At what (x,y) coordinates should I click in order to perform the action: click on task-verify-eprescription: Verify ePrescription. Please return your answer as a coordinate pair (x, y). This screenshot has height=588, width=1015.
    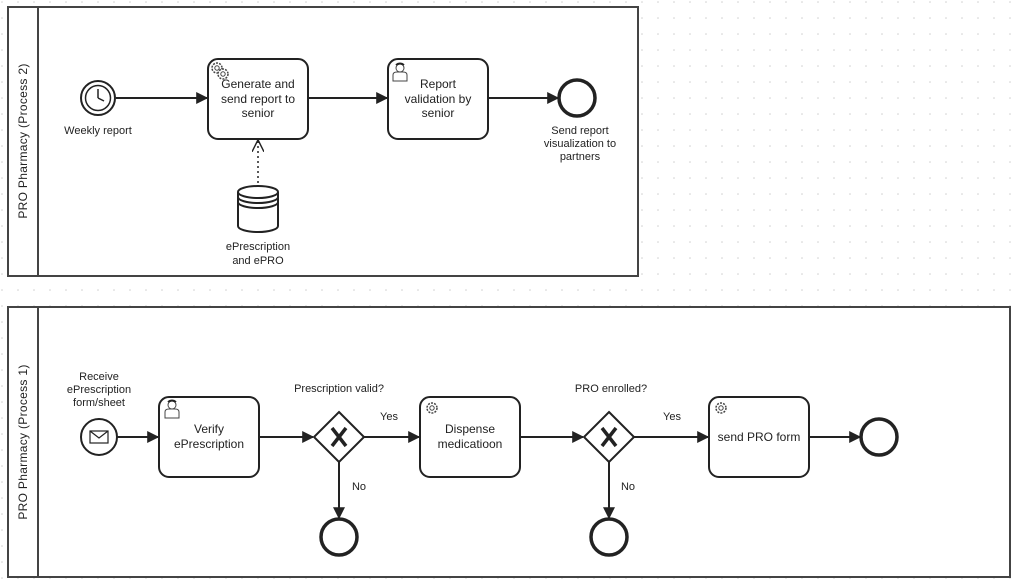
    Looking at the image, I should click on (209, 437).